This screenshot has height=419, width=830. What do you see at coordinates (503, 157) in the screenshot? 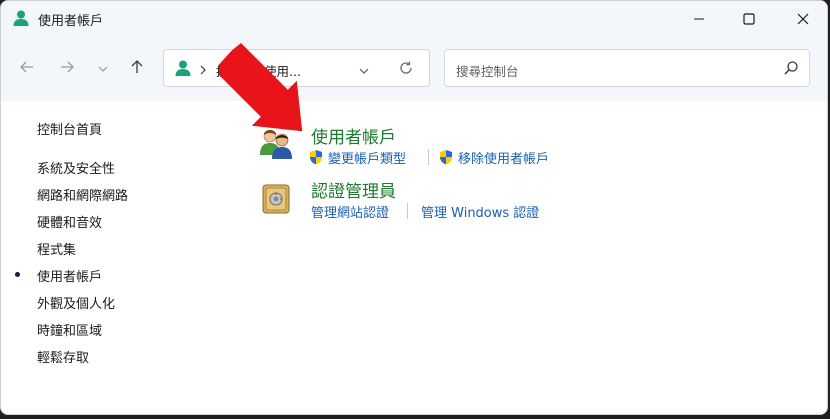
I see `remove-user-accounts-link: 移除使用者帳戶` at bounding box center [503, 157].